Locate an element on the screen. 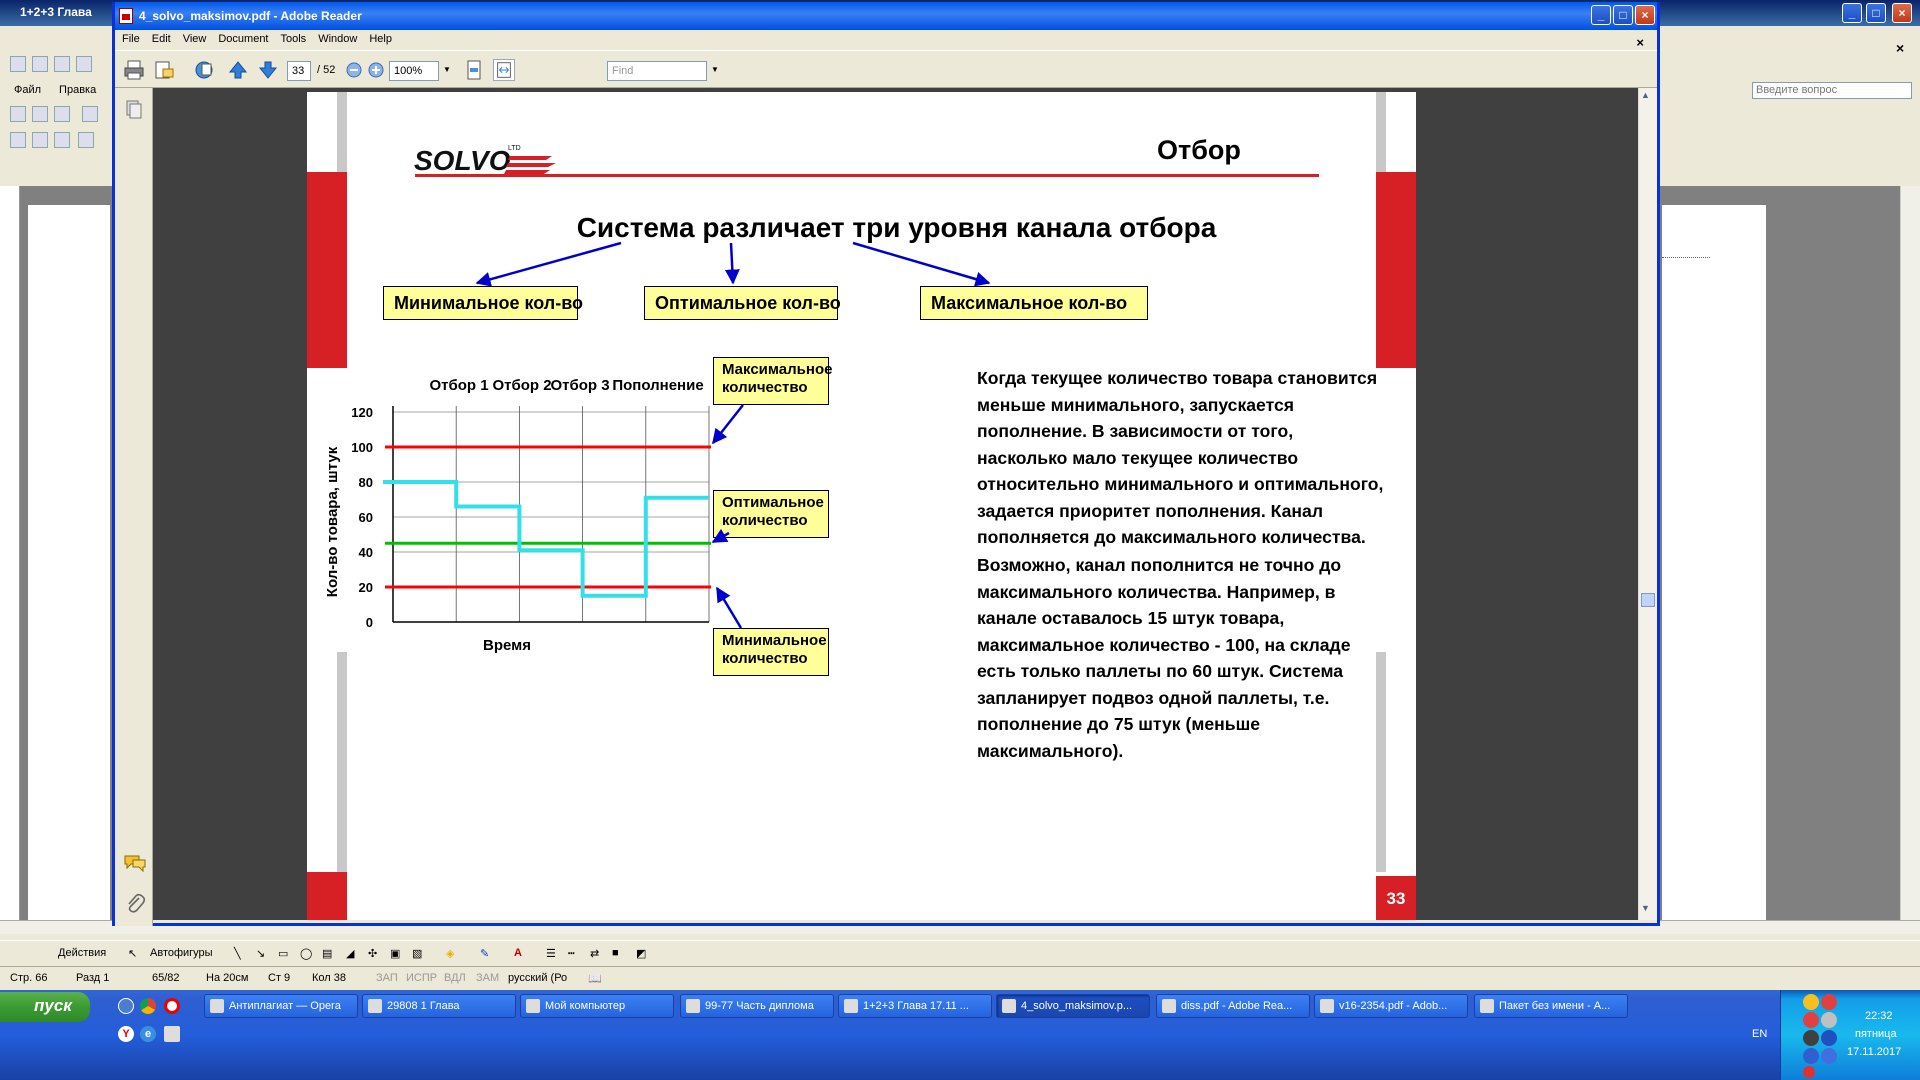  zoom-select: 100% is located at coordinates (414, 71).